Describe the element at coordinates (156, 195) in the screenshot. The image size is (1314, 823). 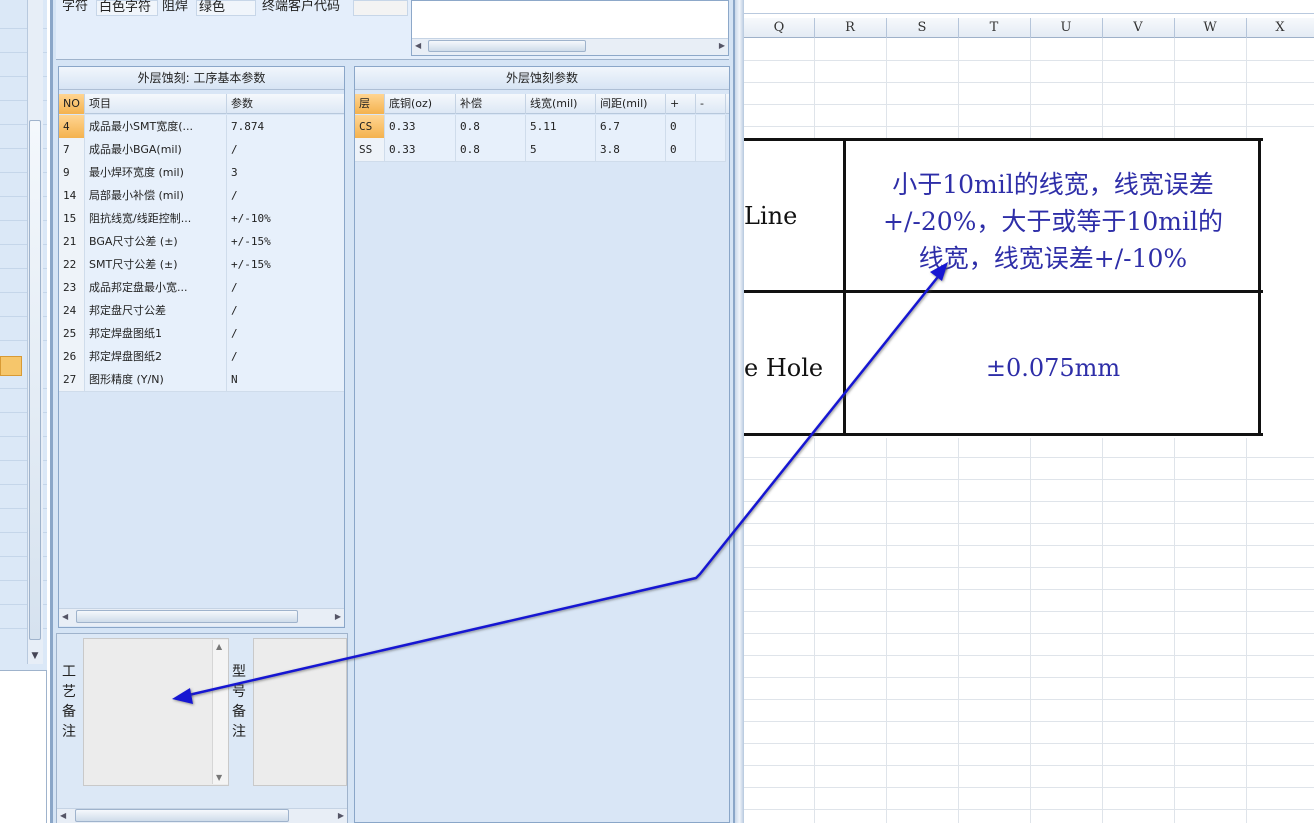
I see `row-item: 局部最小补偿 (mil)` at that location.